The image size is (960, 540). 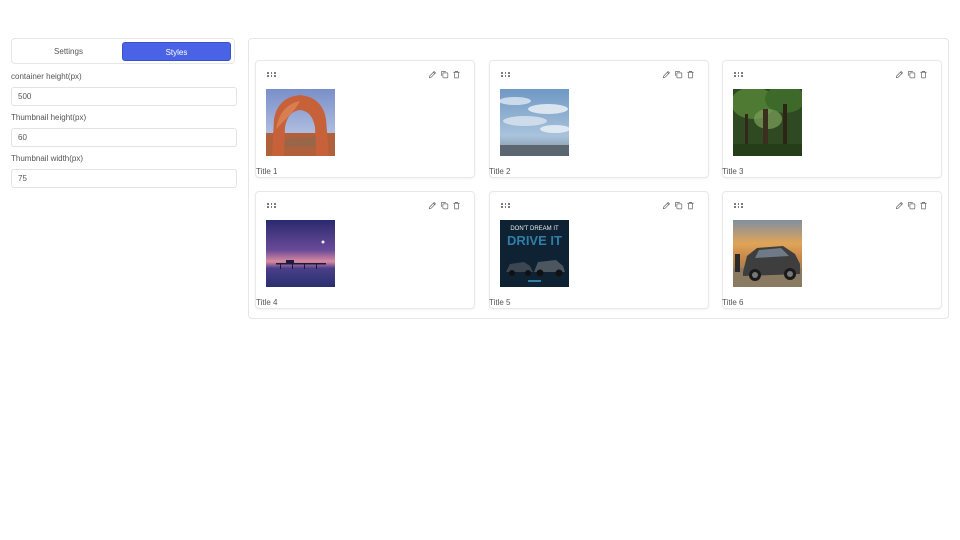 I want to click on thumbnail-height-input, so click(x=124, y=137).